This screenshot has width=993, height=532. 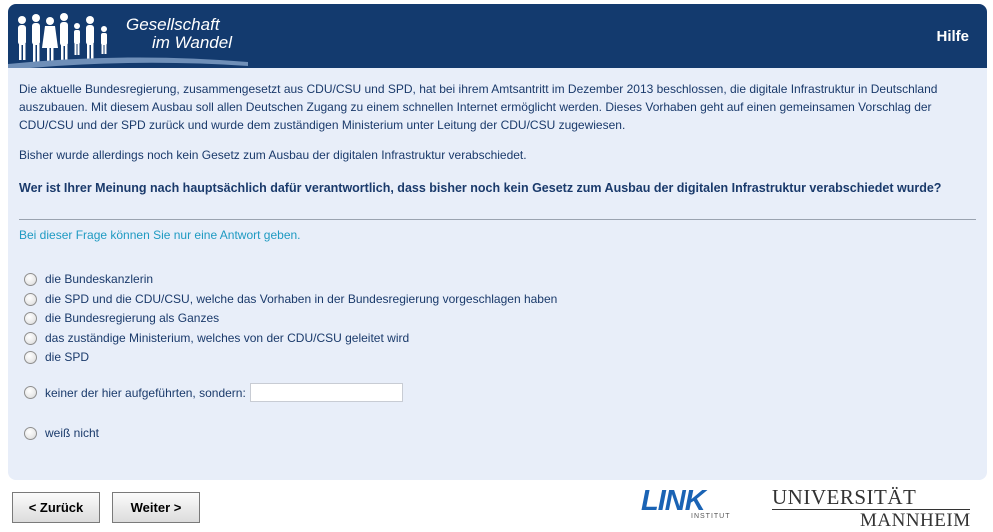 I want to click on option-keiner: keiner der hier aufgeführten, sondern:, so click(x=213, y=392).